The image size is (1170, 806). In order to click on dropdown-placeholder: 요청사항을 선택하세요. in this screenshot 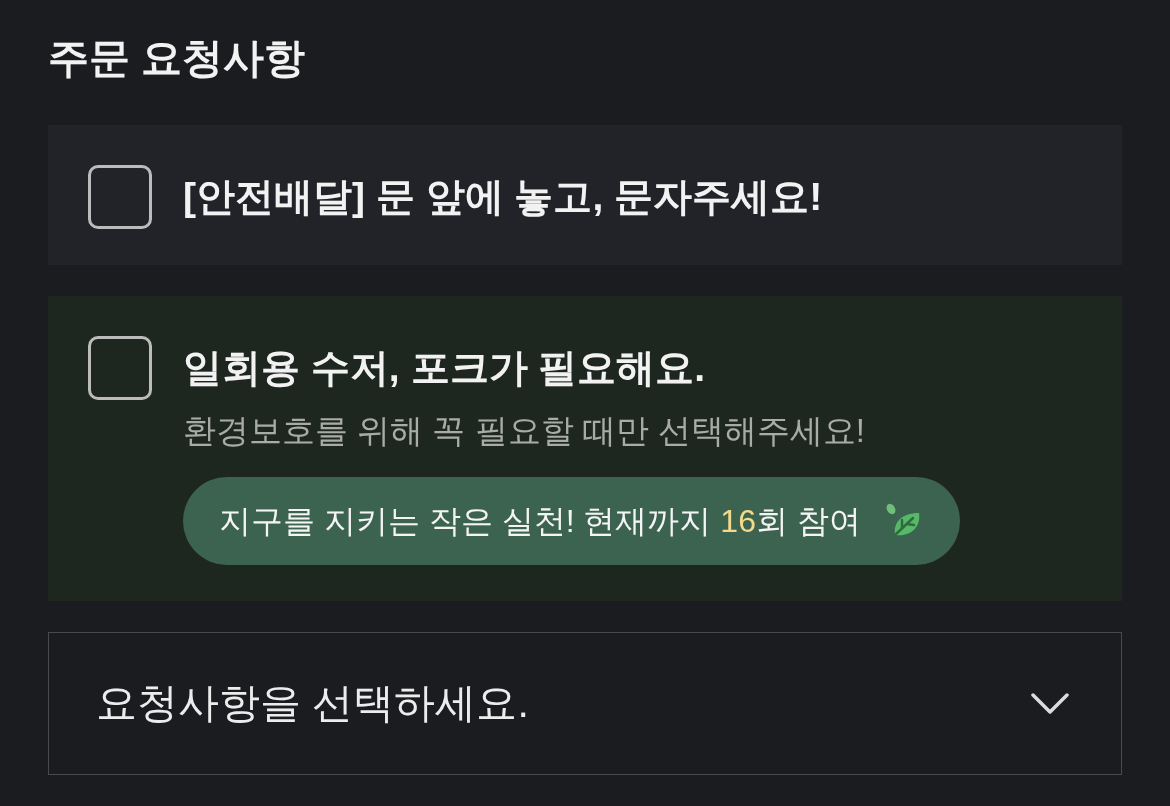, I will do `click(312, 703)`.